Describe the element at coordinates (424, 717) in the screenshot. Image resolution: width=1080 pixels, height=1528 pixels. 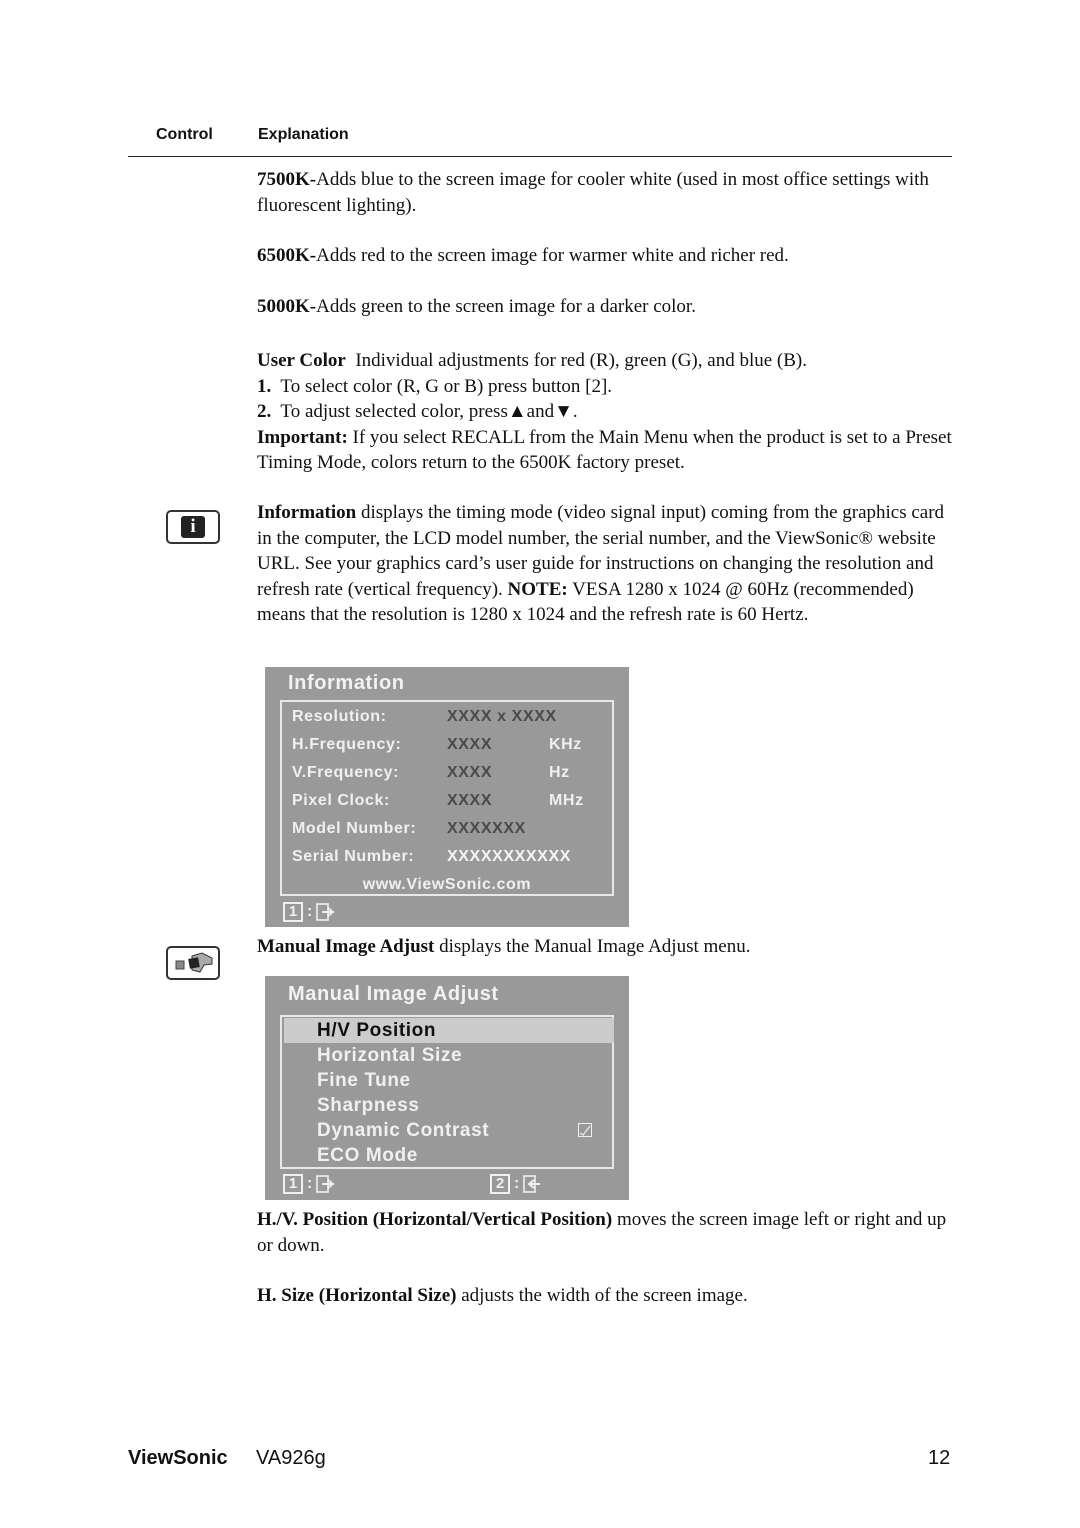
I see `osd-row-resolution: Resolution: XXXX x XXXX` at that location.